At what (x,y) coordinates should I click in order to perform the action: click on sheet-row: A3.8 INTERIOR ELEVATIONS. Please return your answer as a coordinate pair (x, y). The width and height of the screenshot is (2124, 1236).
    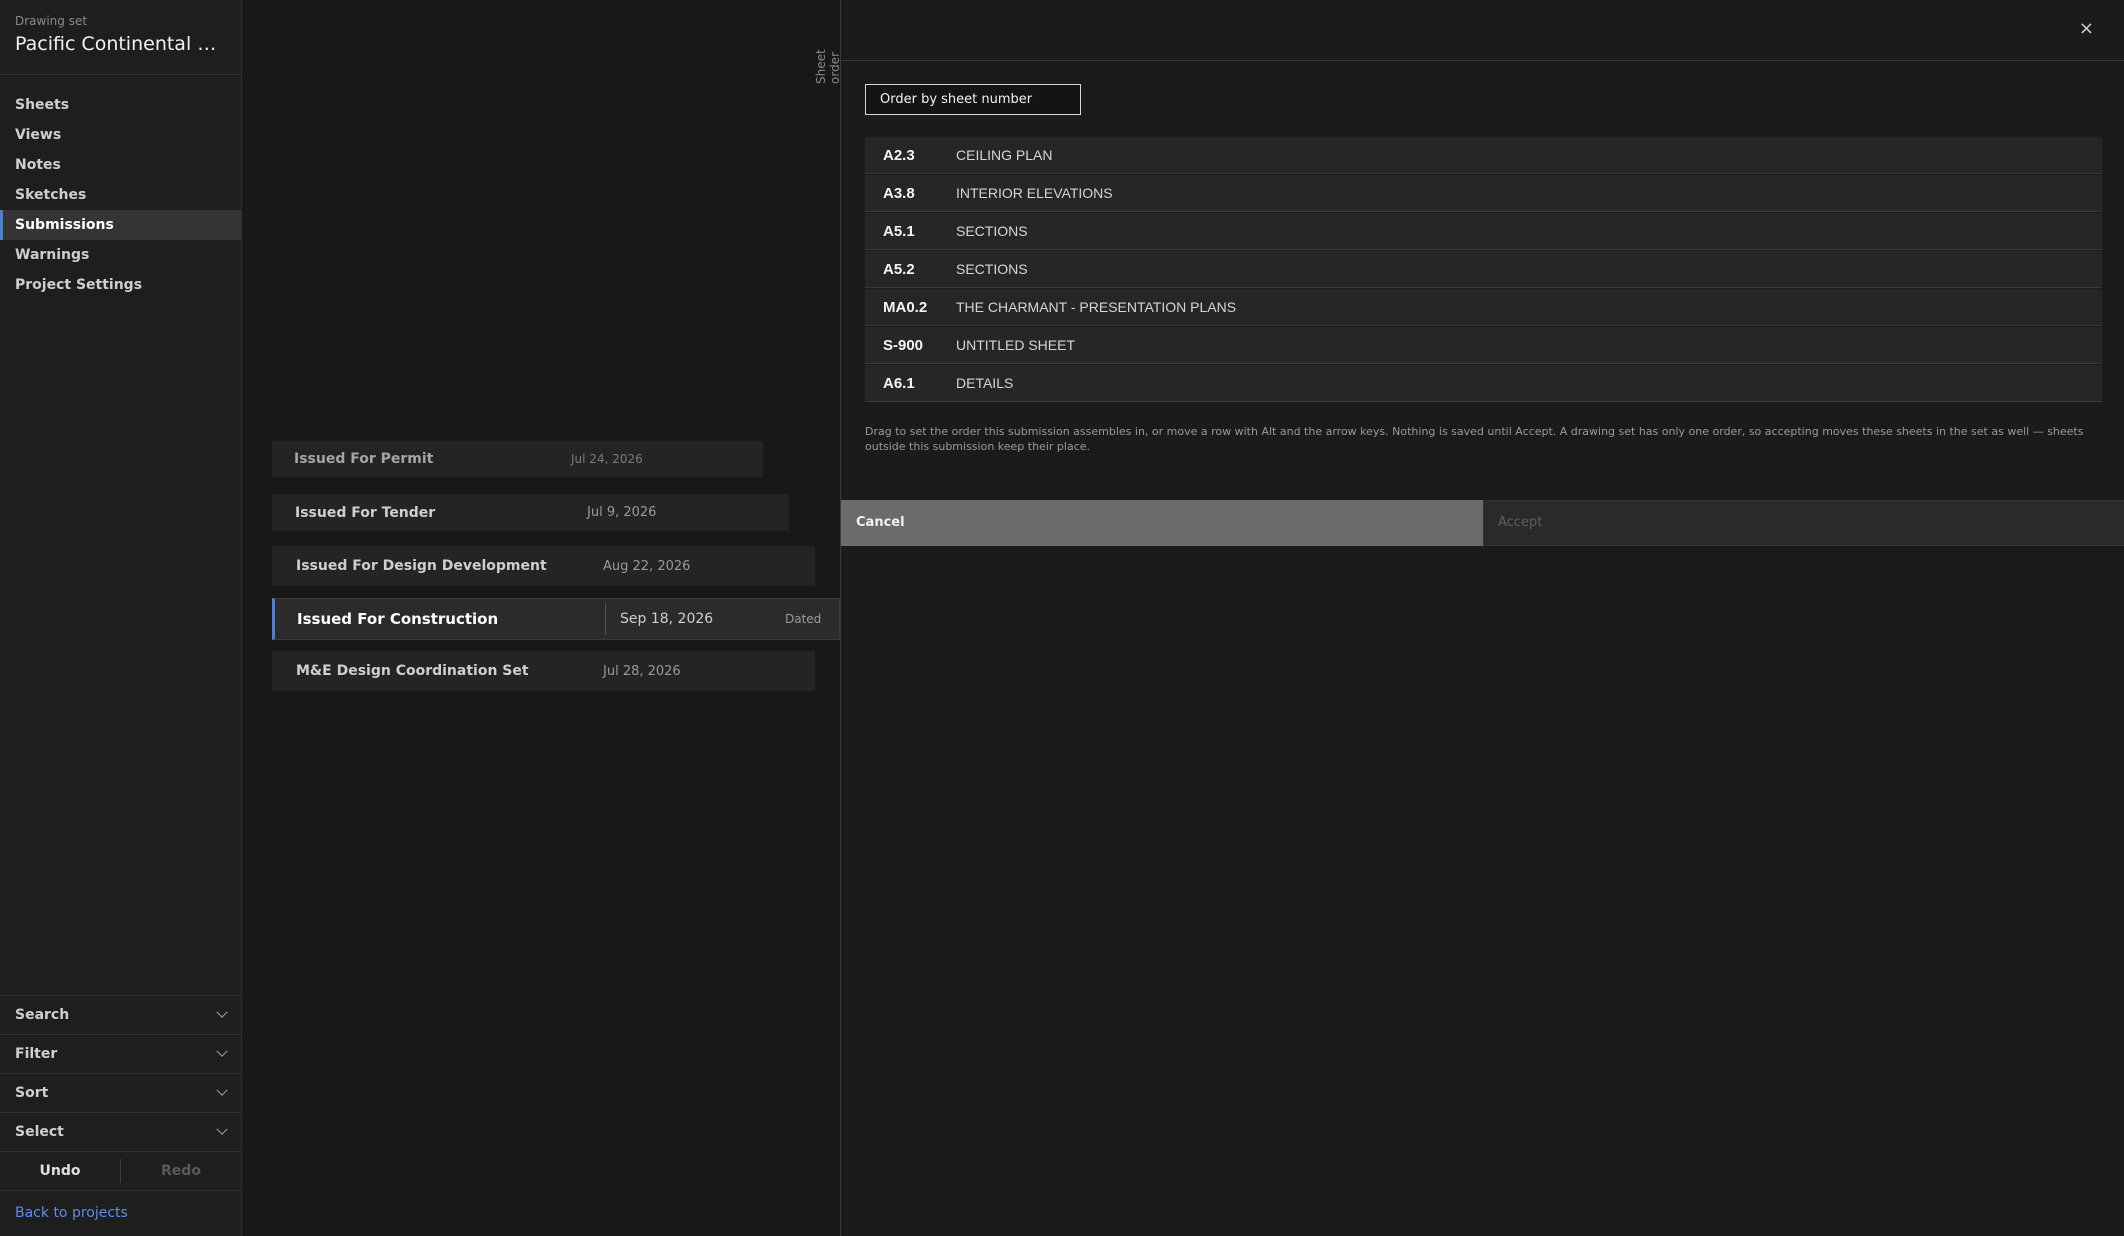
    Looking at the image, I should click on (1483, 193).